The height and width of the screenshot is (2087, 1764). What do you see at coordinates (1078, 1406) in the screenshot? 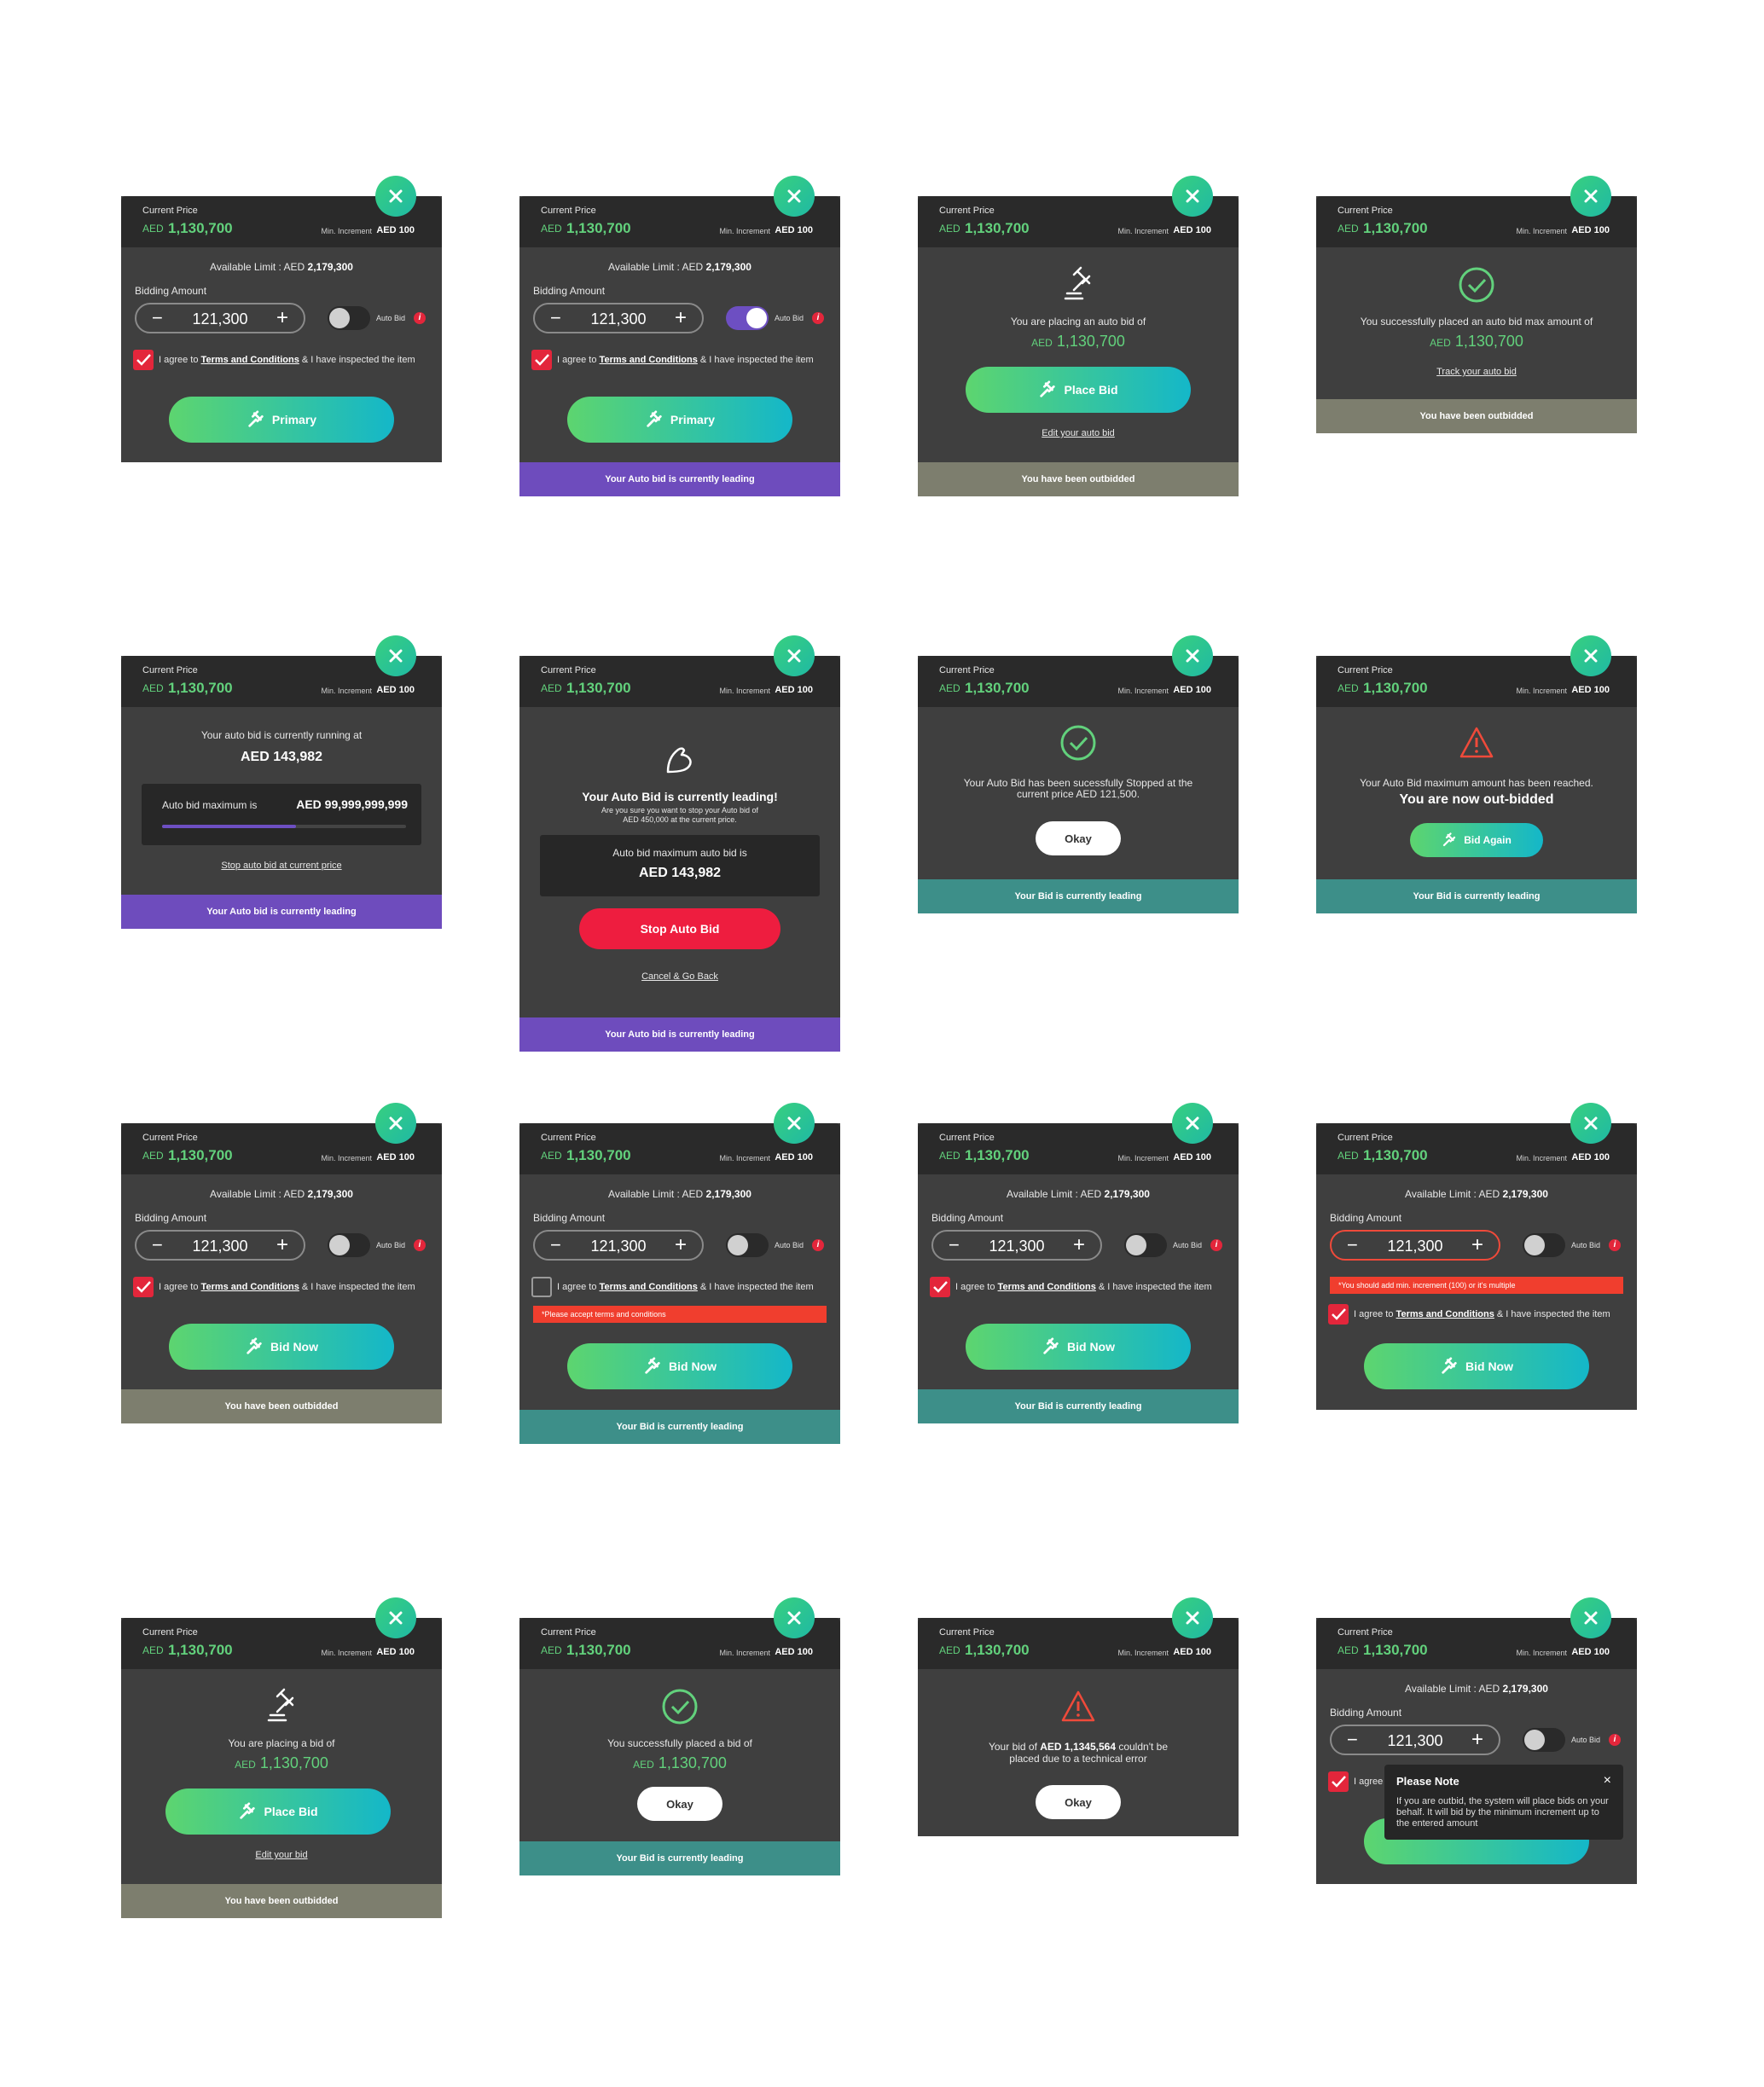
I see `status-footer: Your Bid is currently leading` at bounding box center [1078, 1406].